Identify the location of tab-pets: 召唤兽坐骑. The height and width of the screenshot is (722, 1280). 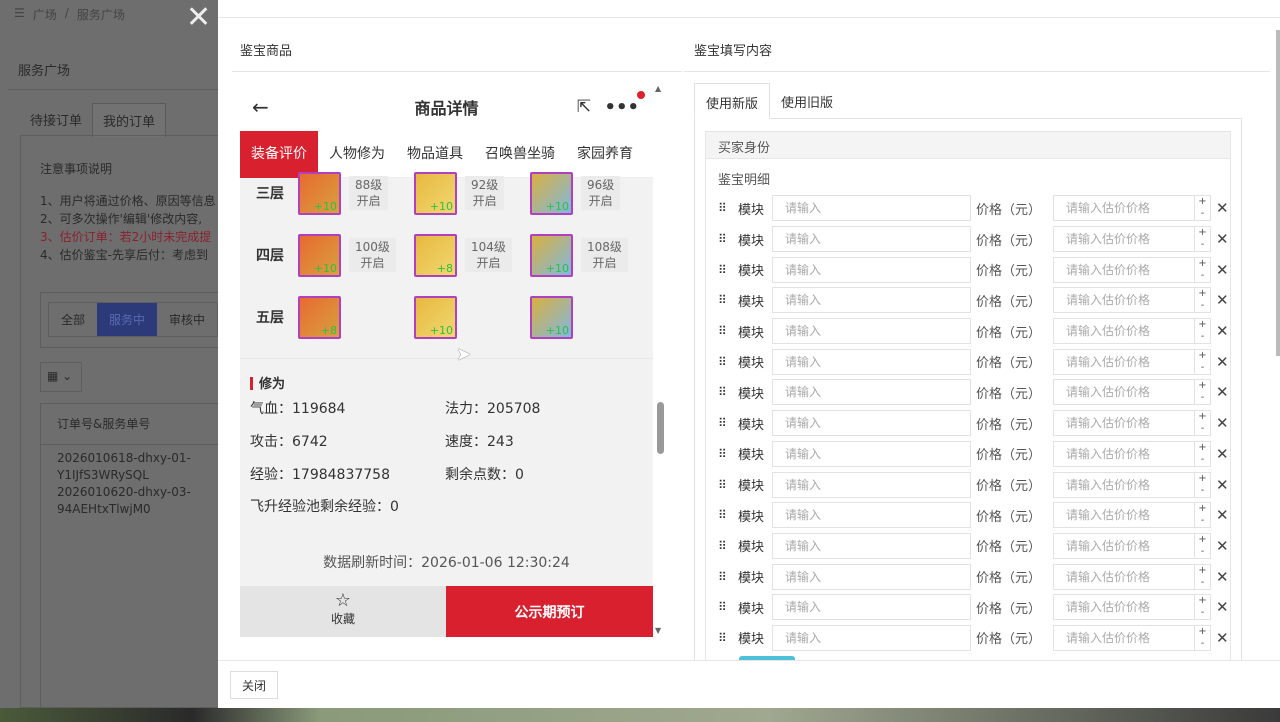
(520, 154).